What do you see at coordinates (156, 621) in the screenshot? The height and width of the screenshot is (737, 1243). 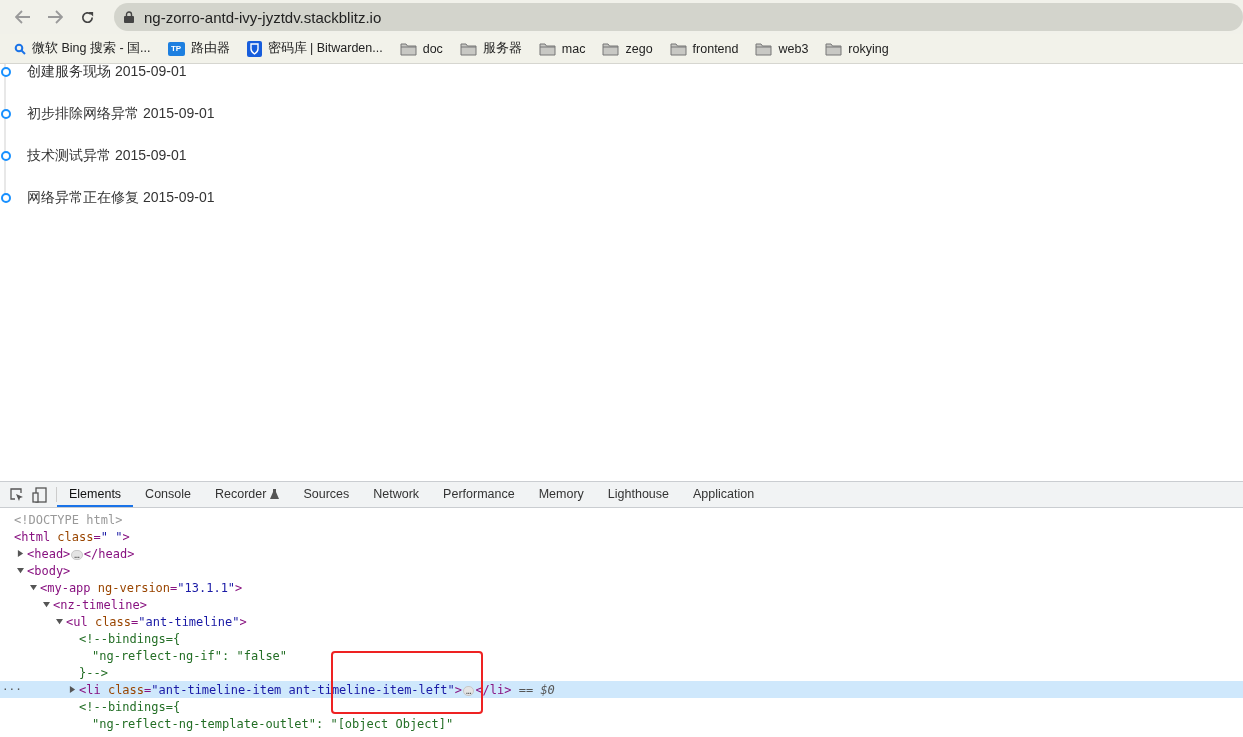 I see `dom-node-text: <ul class="ant-timeline">` at bounding box center [156, 621].